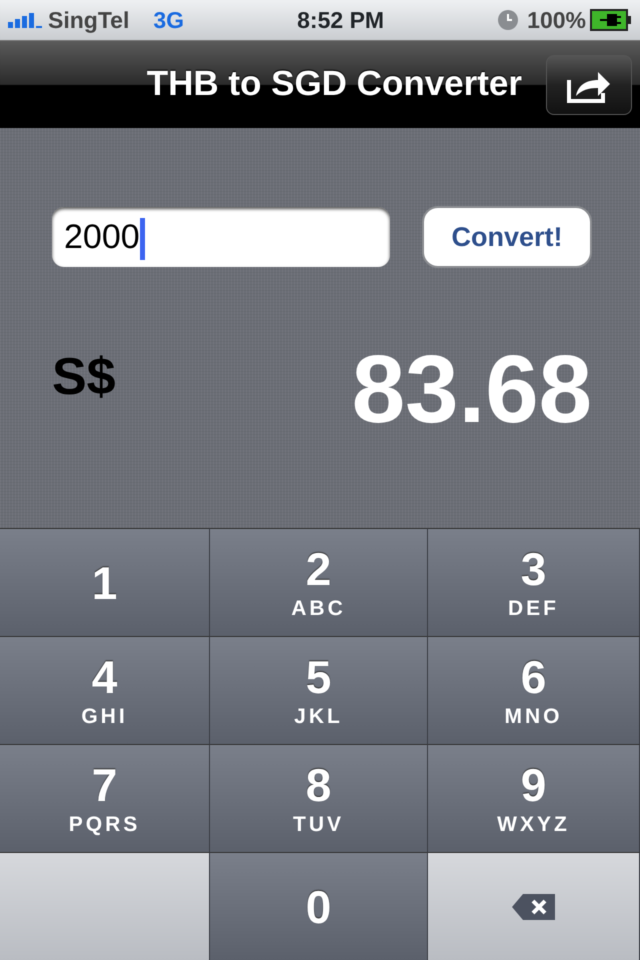 The image size is (640, 960). I want to click on delete-key, so click(534, 906).